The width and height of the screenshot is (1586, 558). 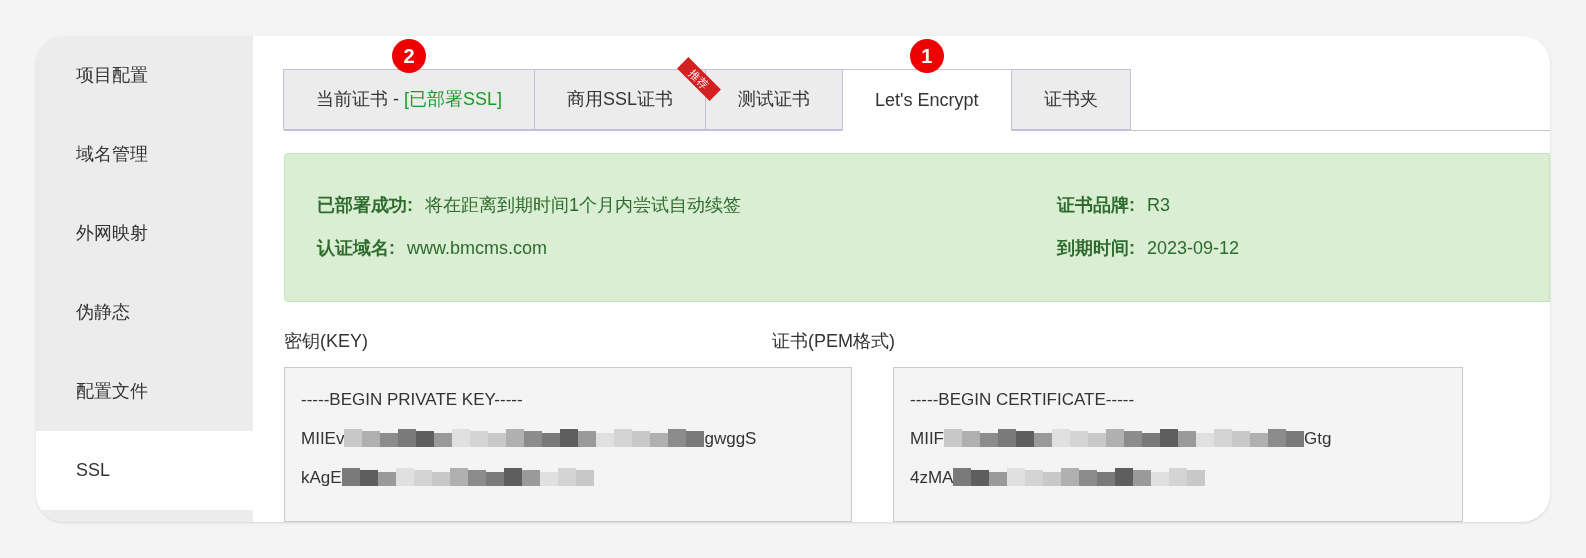 What do you see at coordinates (144, 75) in the screenshot?
I see `sidebar-item: 项目配置` at bounding box center [144, 75].